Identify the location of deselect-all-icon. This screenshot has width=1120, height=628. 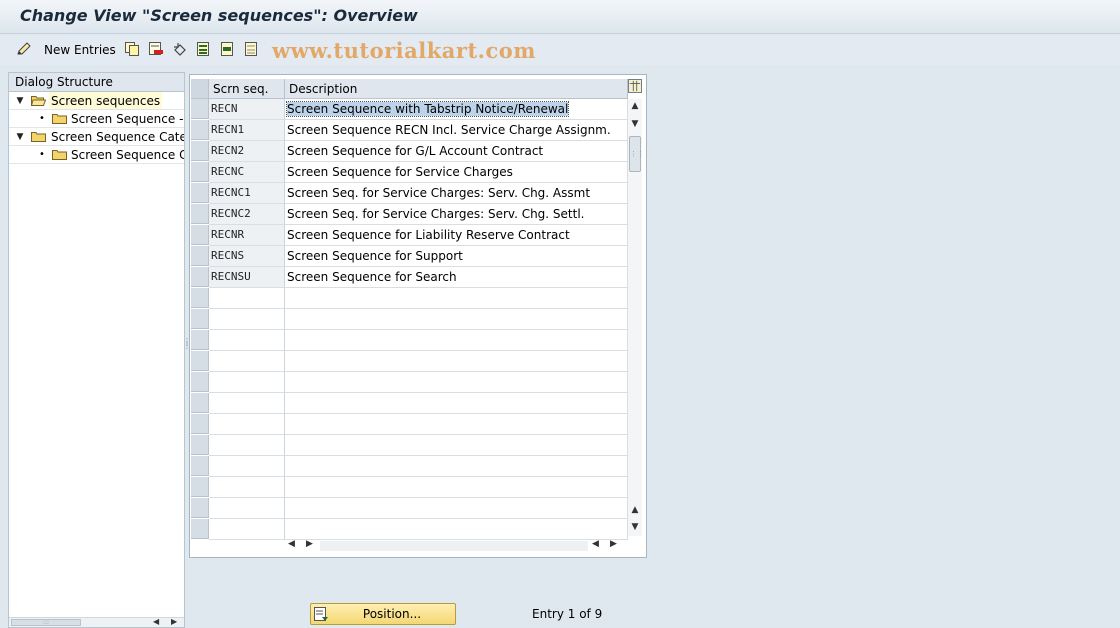
(252, 49).